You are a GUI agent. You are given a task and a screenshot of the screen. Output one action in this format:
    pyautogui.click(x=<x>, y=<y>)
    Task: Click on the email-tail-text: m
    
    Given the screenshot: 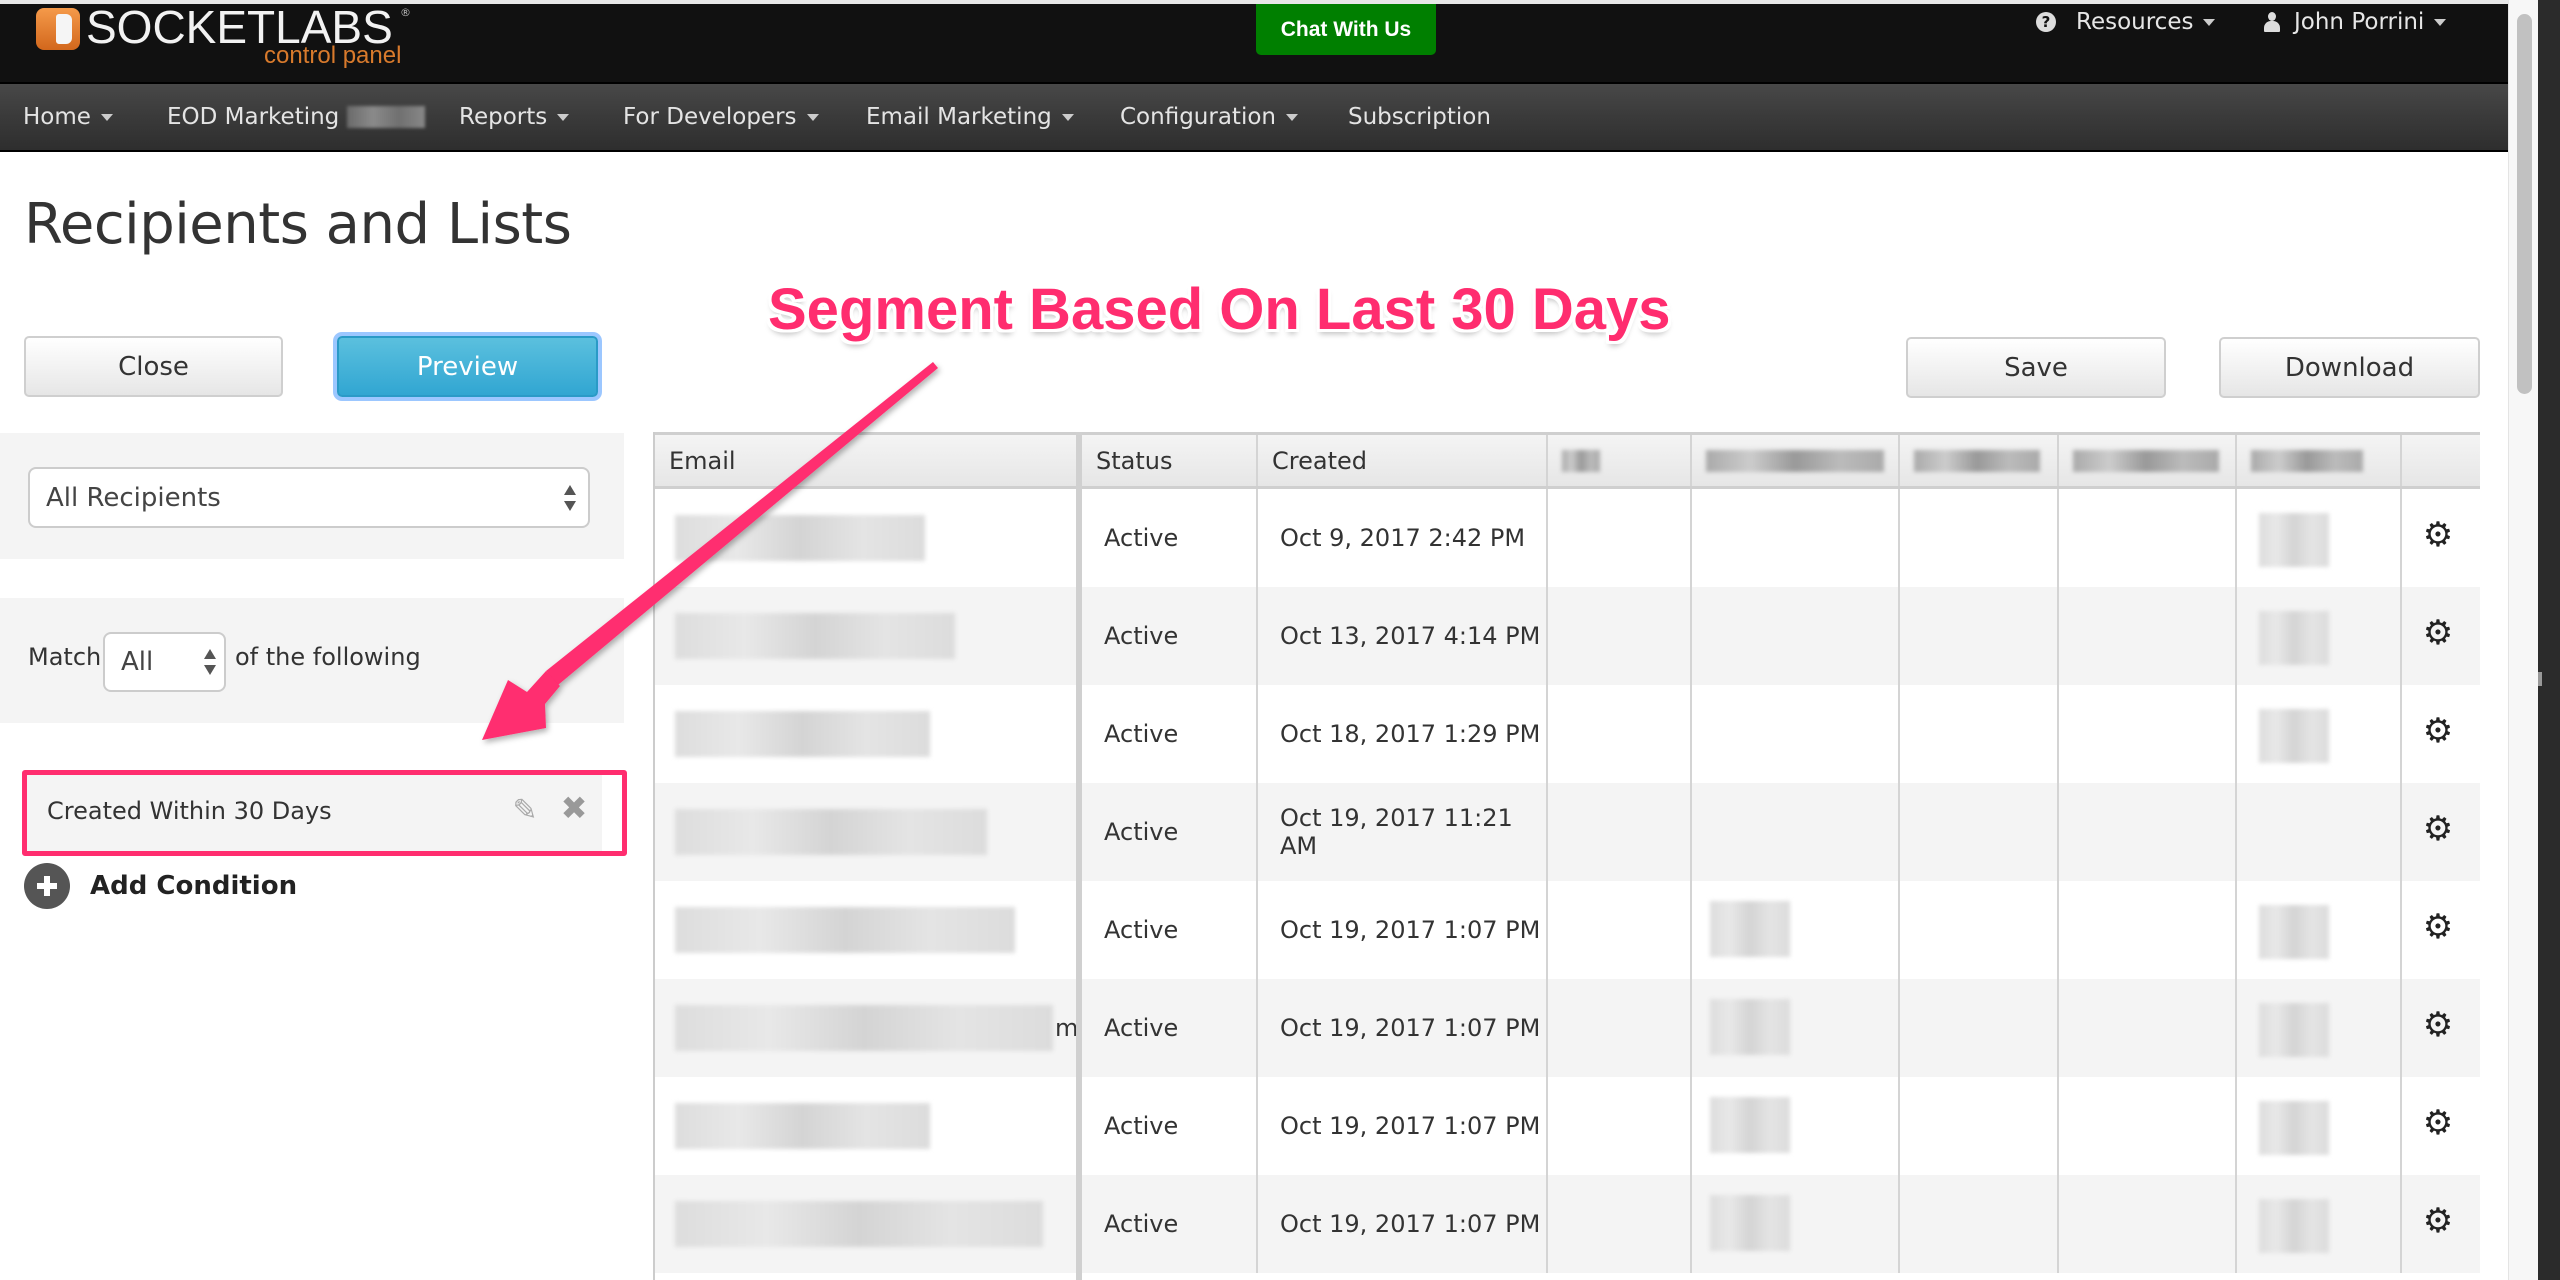 What is the action you would take?
    pyautogui.click(x=1067, y=1028)
    